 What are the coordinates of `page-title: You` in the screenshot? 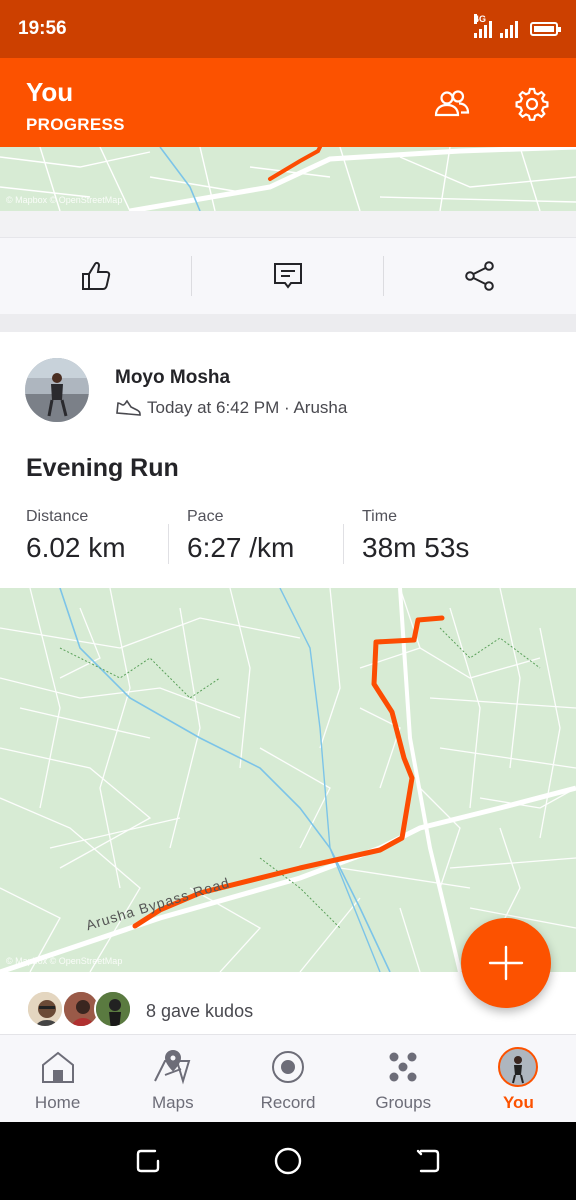 It's located at (50, 92).